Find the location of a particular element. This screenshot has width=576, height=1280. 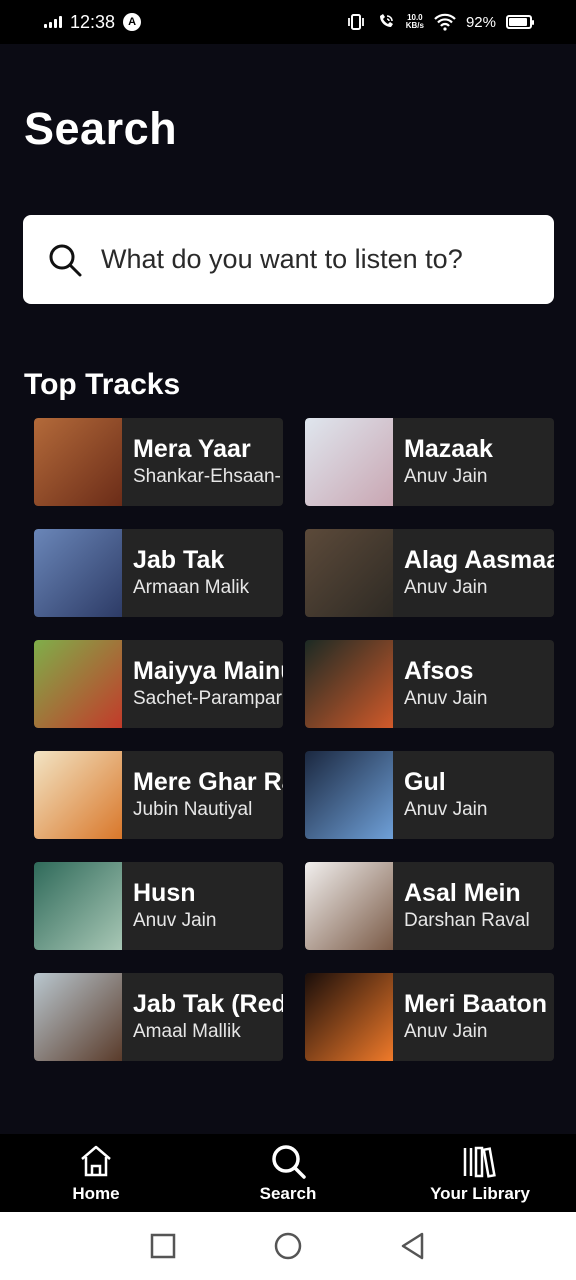

network-speed: 10.0 KB/s is located at coordinates (415, 22).